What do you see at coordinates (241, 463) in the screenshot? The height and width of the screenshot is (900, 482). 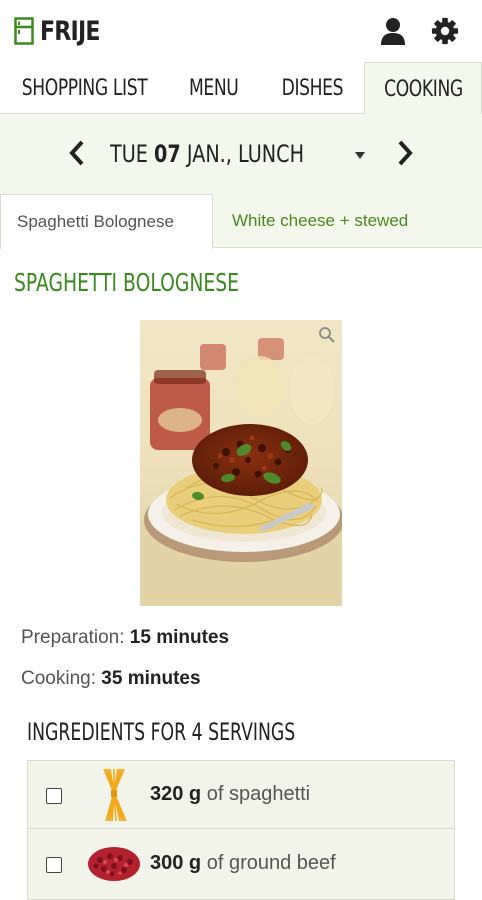 I see `recipe-photo` at bounding box center [241, 463].